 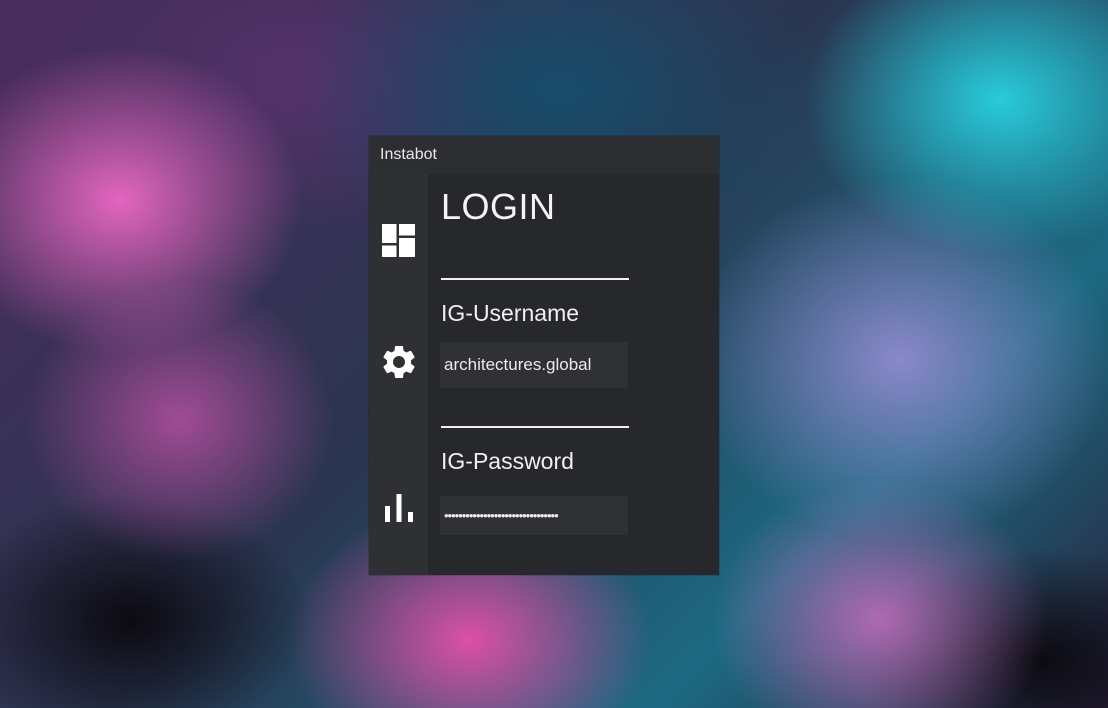 What do you see at coordinates (544, 155) in the screenshot?
I see `window-titlebar: Instabot` at bounding box center [544, 155].